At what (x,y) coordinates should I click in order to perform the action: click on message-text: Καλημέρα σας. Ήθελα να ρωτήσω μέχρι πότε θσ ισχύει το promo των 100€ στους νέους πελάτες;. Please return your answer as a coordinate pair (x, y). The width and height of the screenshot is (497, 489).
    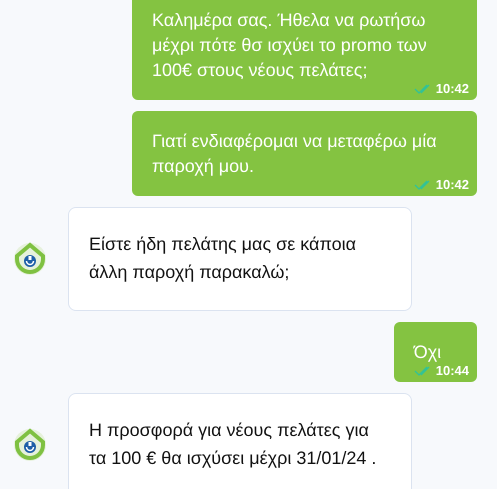
    Looking at the image, I should click on (290, 45).